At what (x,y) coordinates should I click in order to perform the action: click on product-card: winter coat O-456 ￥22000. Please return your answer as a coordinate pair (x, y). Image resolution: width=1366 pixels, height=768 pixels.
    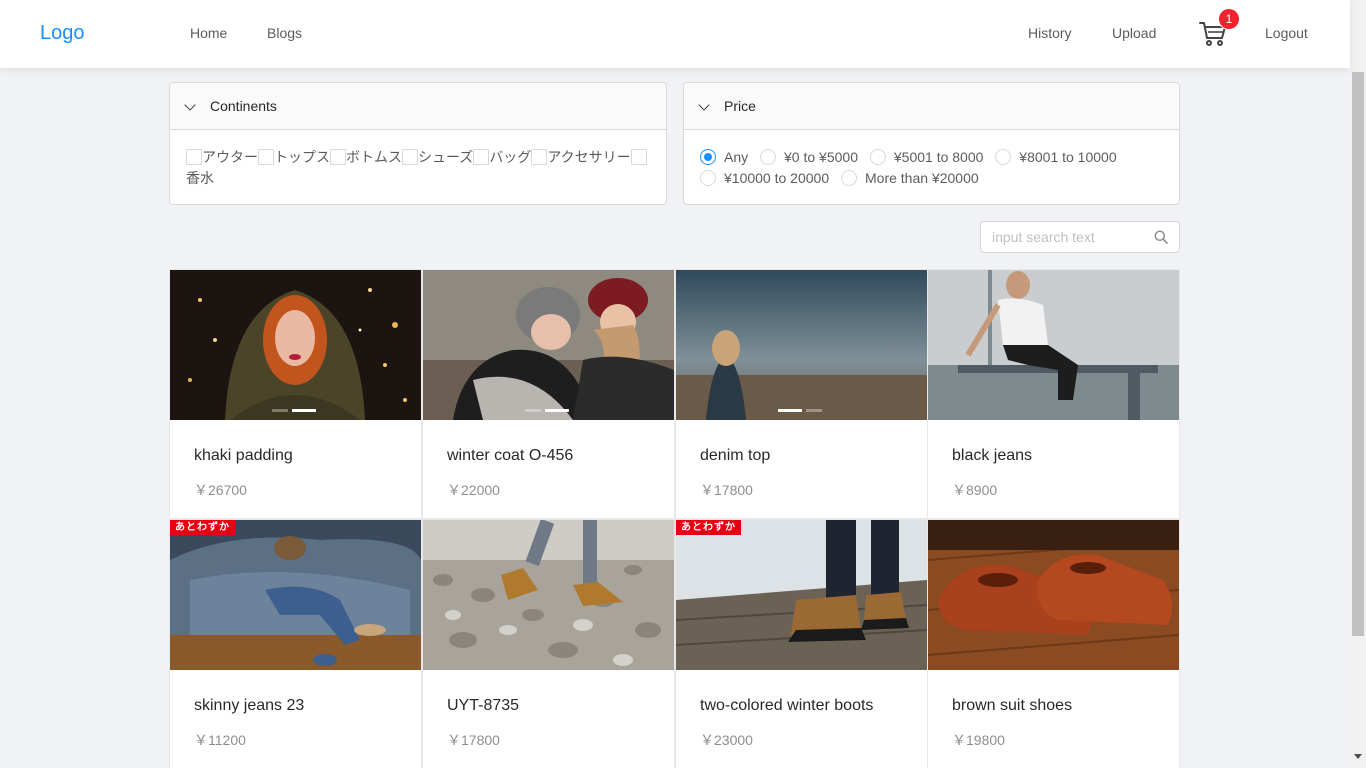
    Looking at the image, I should click on (548, 394).